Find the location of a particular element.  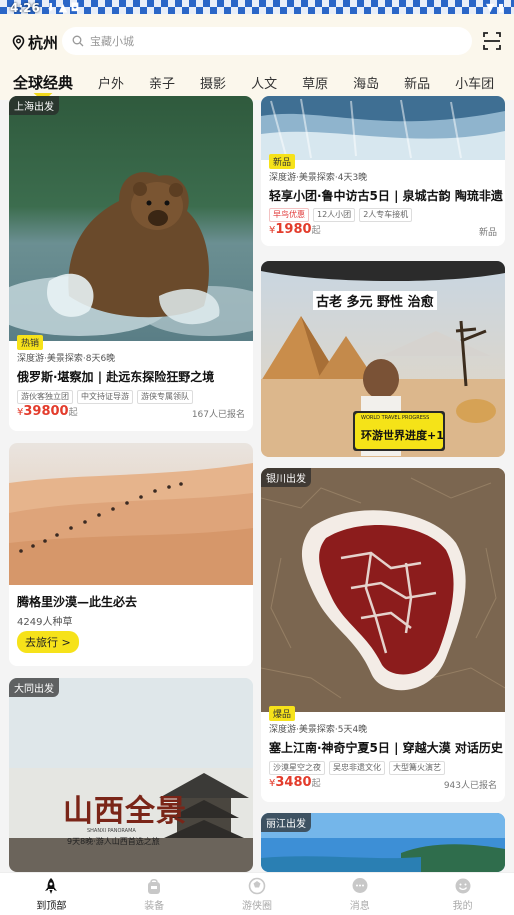

location-selector: 杭州 is located at coordinates (35, 42).